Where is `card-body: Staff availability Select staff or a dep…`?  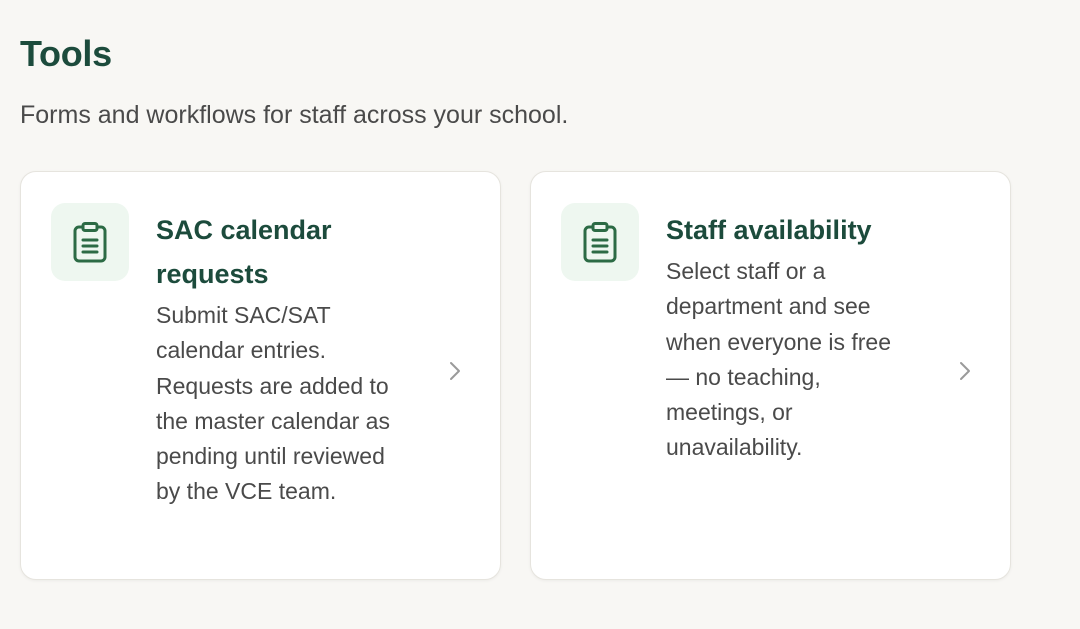
card-body: Staff availability Select staff or a dep… is located at coordinates (791, 337).